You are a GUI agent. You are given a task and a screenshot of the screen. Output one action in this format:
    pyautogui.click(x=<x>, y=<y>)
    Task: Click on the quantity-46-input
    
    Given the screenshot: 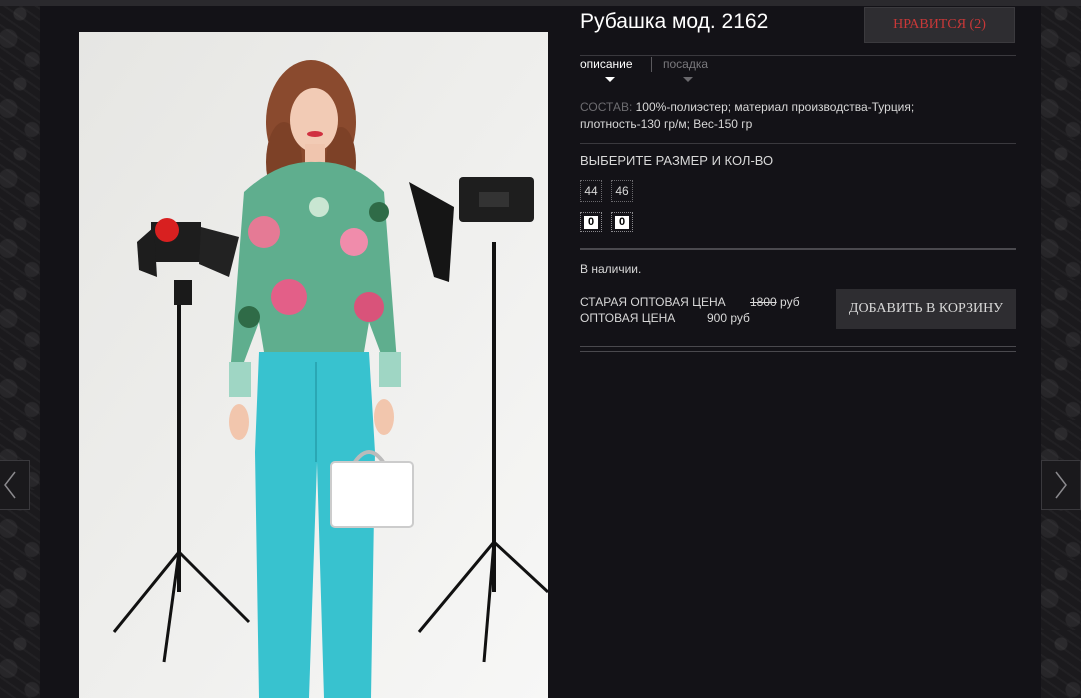 What is the action you would take?
    pyautogui.click(x=622, y=222)
    